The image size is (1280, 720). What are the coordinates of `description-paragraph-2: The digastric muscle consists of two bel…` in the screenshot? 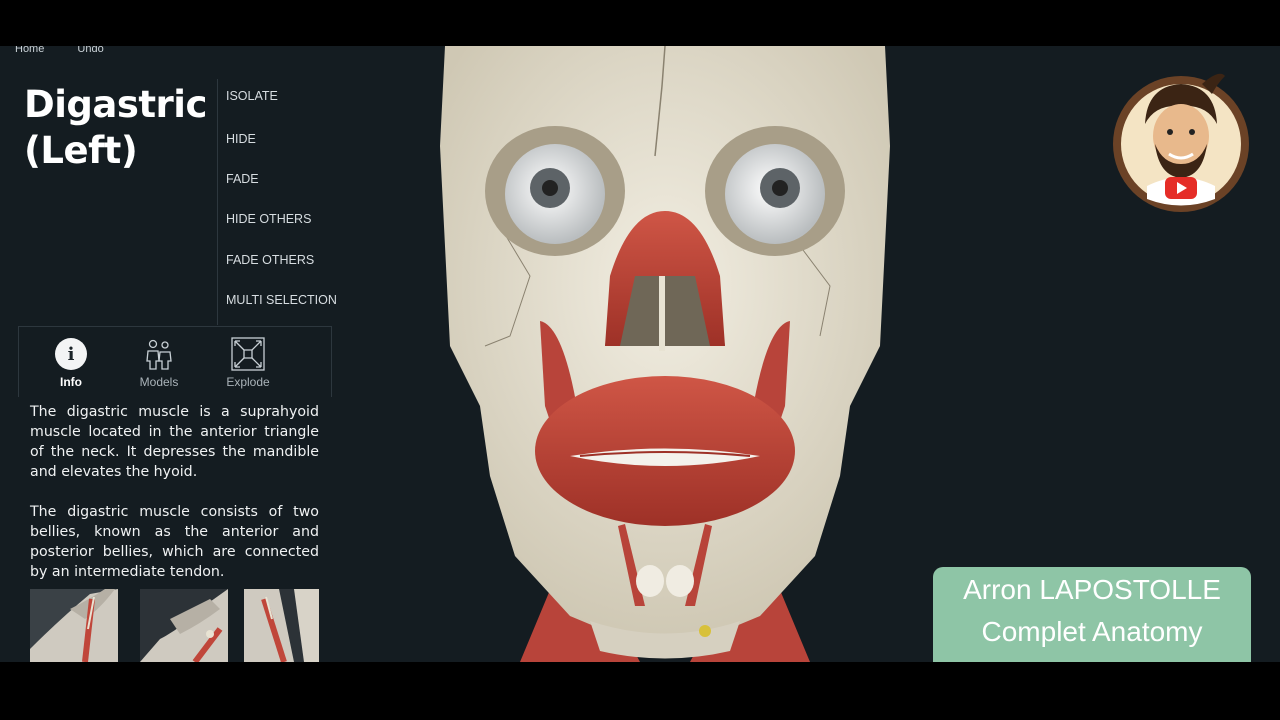 It's located at (174, 542).